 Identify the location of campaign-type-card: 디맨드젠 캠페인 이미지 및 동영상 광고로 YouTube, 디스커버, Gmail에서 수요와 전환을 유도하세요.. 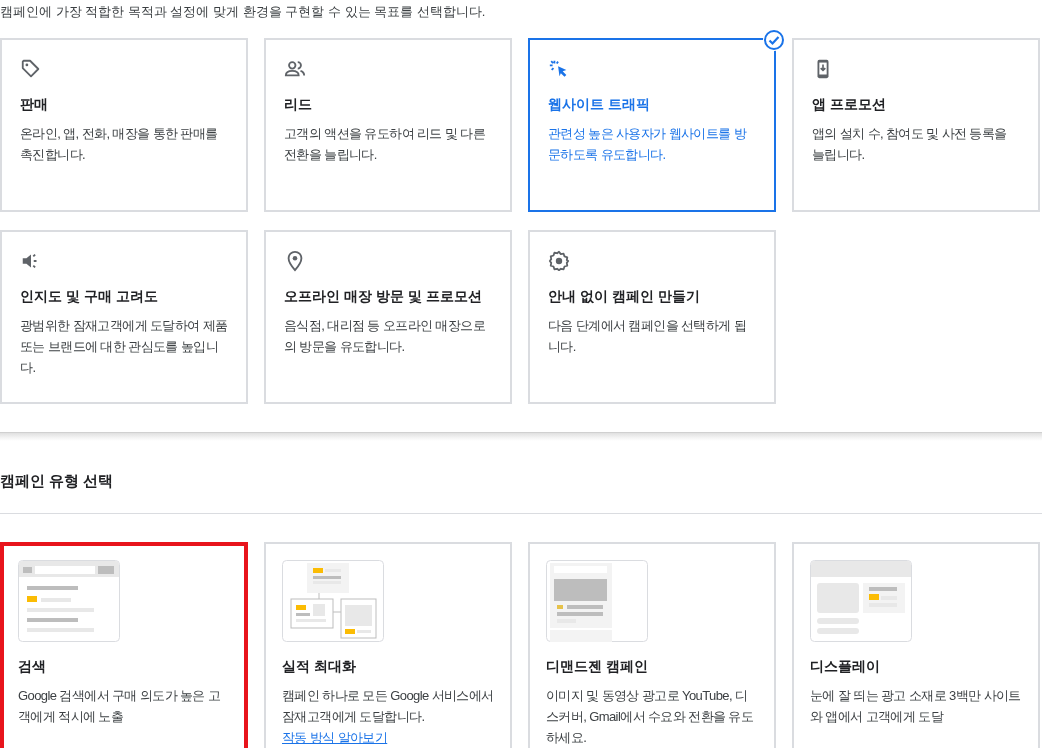
(652, 645).